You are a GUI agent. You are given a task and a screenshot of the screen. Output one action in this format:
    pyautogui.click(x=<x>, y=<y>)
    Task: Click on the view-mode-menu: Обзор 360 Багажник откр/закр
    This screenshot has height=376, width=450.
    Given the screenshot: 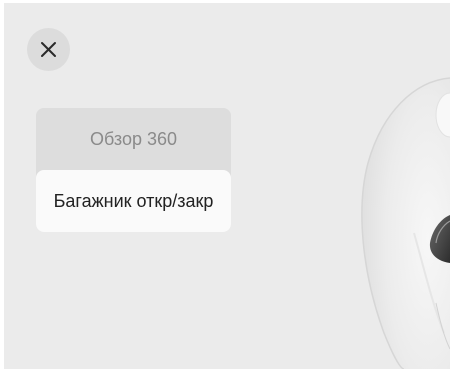 What is the action you would take?
    pyautogui.click(x=133, y=170)
    